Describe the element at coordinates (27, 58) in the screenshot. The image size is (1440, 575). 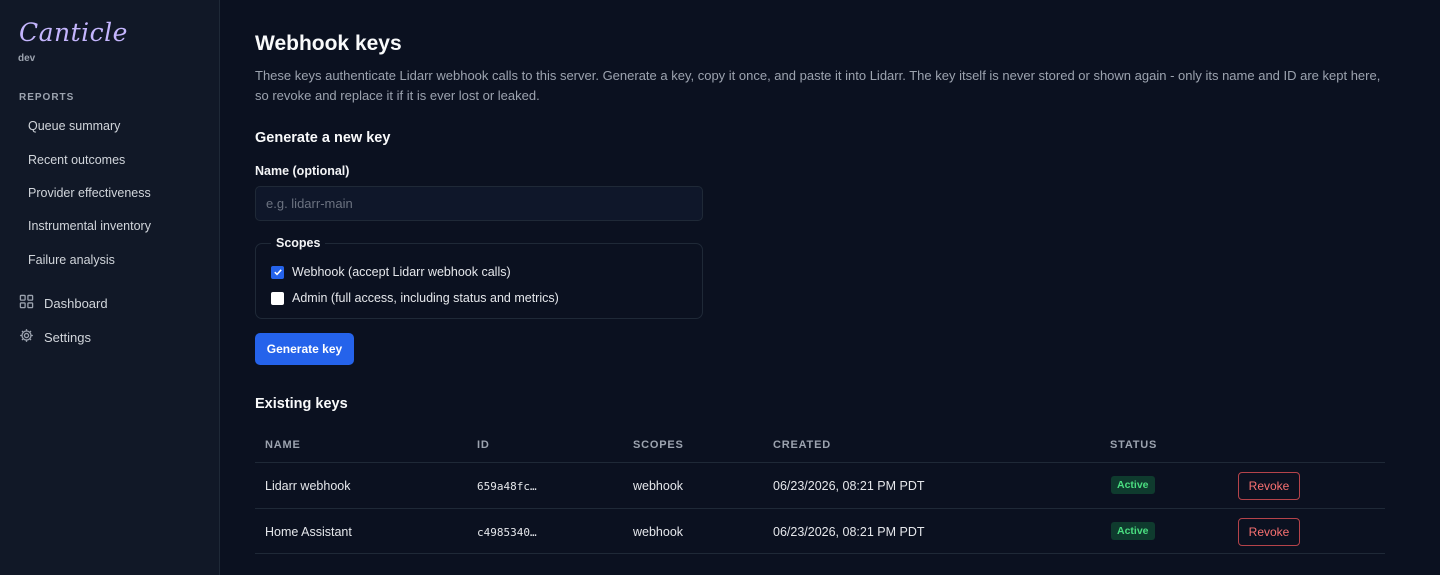
I see `environment-label: dev` at that location.